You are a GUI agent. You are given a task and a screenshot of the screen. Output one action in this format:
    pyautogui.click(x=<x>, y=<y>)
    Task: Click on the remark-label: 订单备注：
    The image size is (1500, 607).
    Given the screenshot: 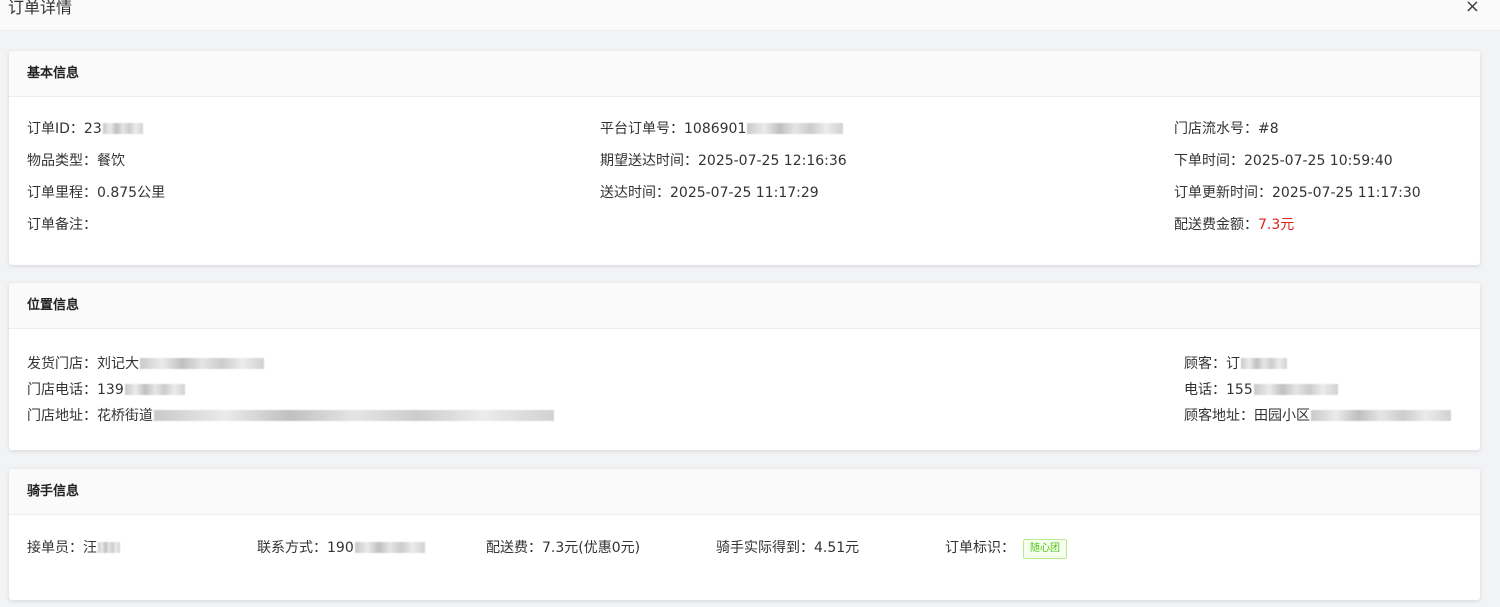 What is the action you would take?
    pyautogui.click(x=62, y=225)
    